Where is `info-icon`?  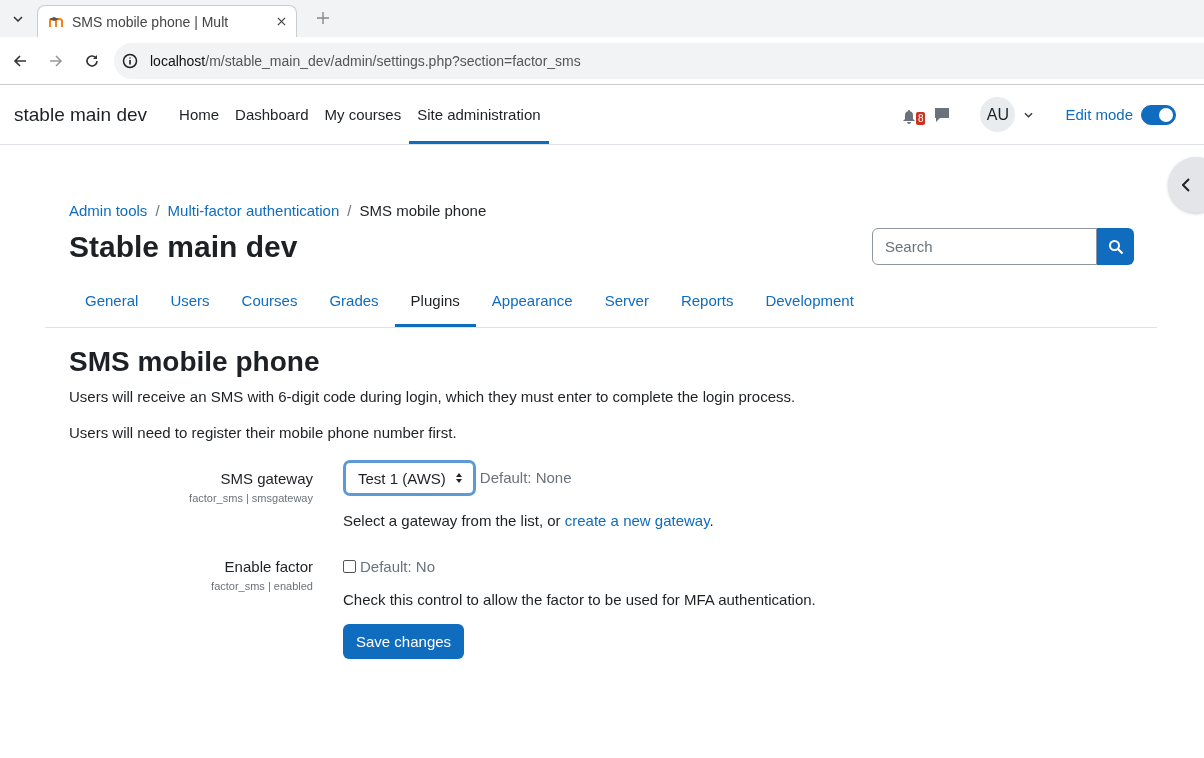 info-icon is located at coordinates (130, 60).